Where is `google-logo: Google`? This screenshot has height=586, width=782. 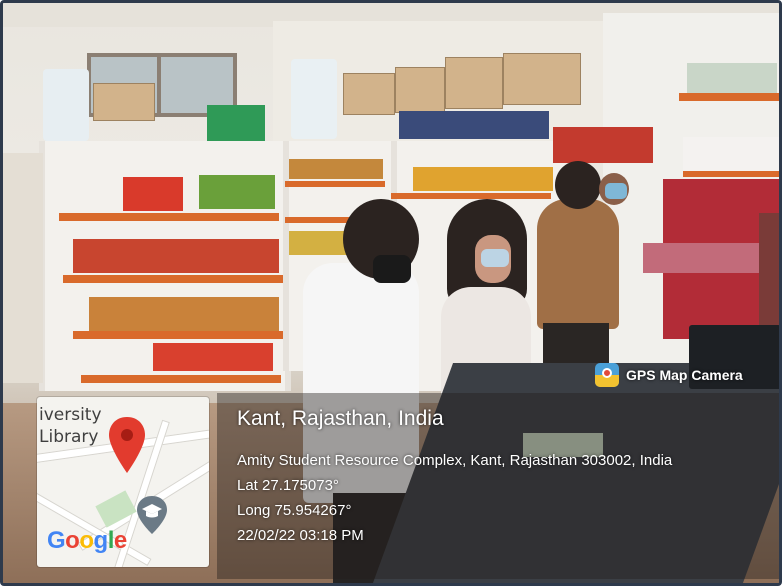 google-logo: Google is located at coordinates (87, 541).